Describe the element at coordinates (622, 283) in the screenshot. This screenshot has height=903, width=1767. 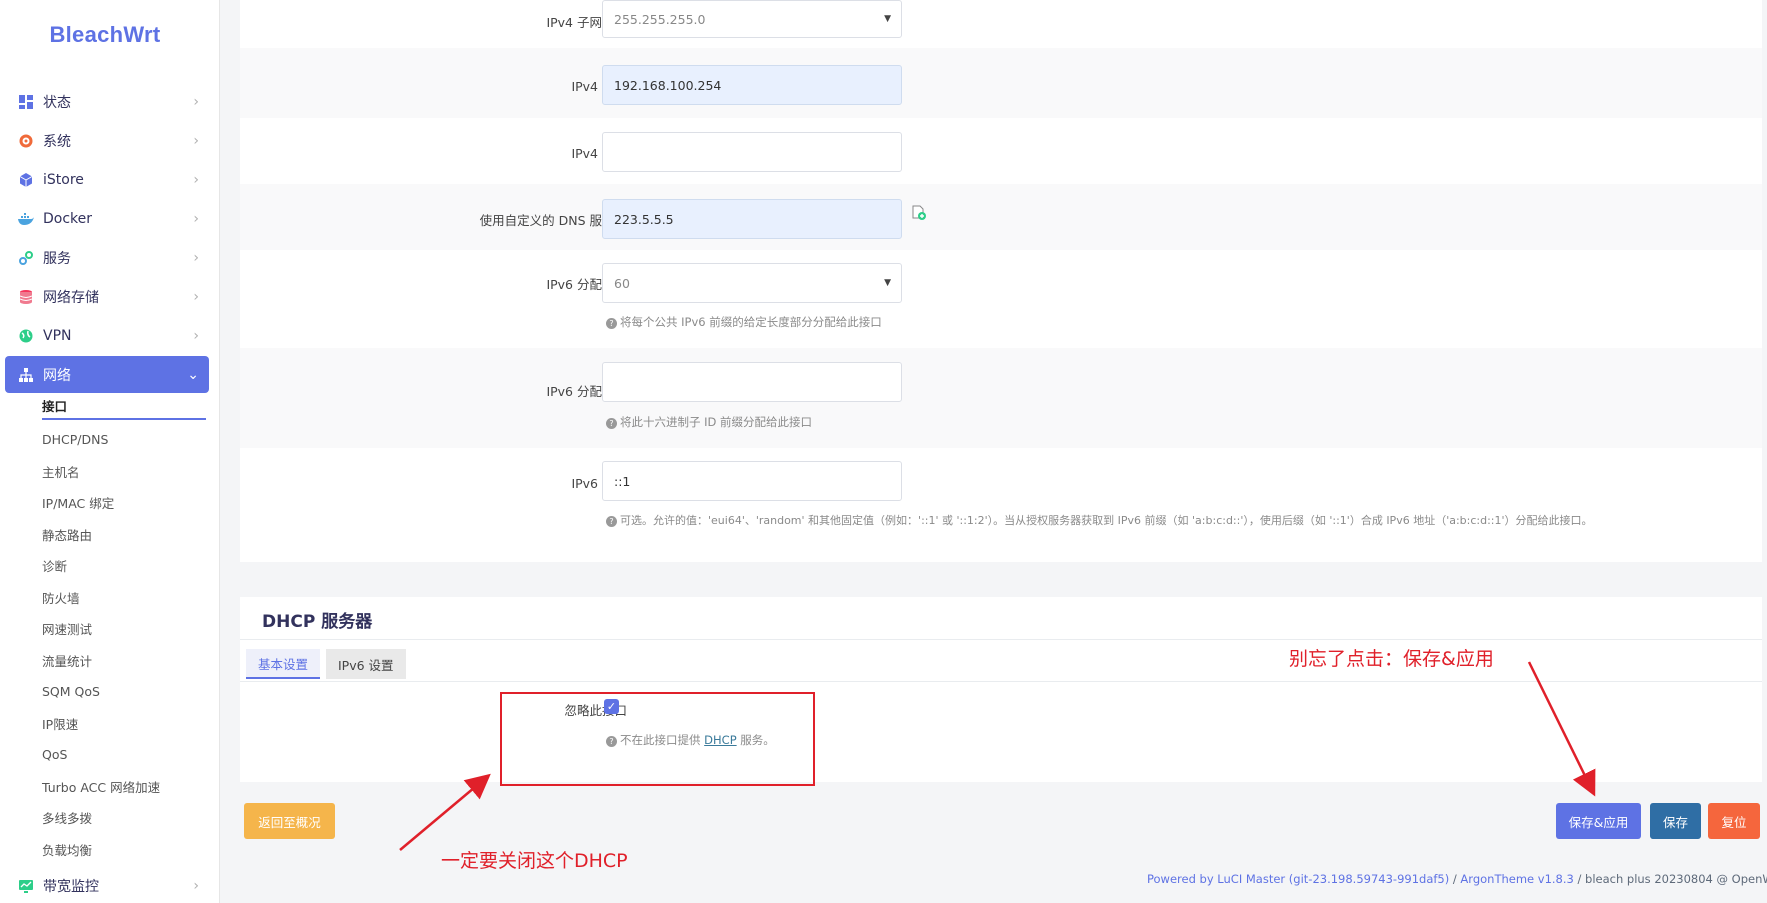
I see `ip6assign-value: 60` at that location.